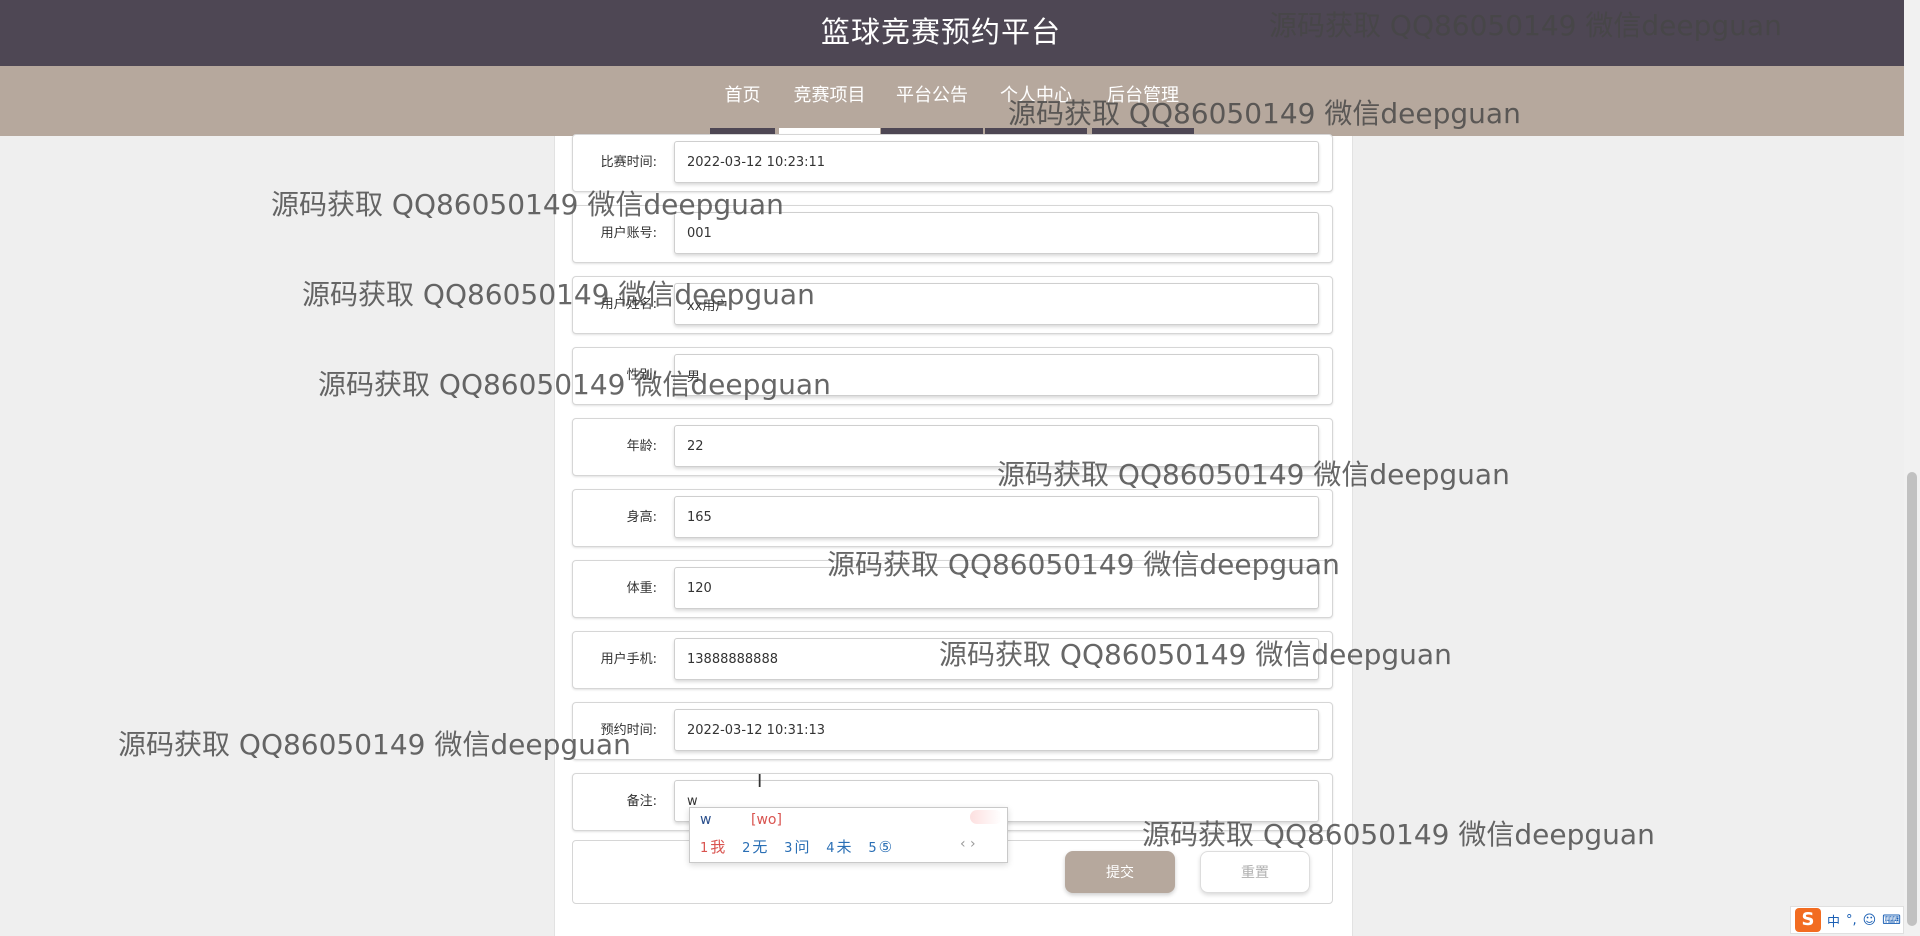 The image size is (1920, 936). I want to click on match-time-field, so click(996, 162).